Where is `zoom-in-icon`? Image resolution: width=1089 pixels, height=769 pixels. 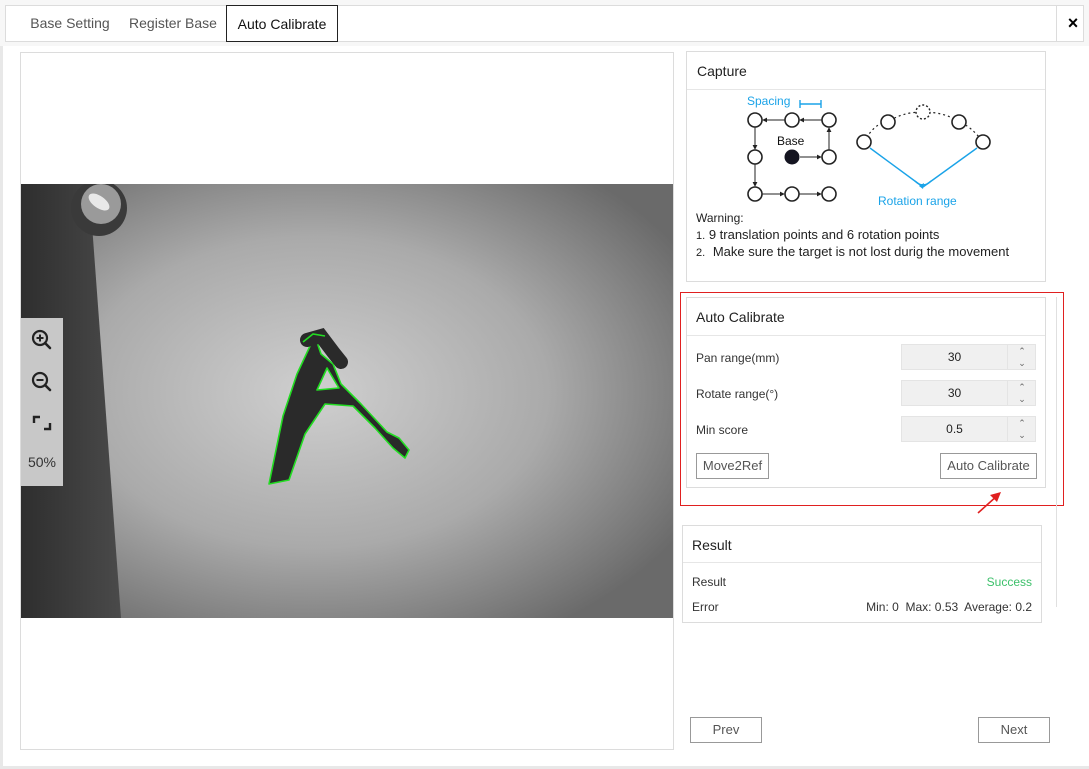
zoom-in-icon is located at coordinates (42, 339).